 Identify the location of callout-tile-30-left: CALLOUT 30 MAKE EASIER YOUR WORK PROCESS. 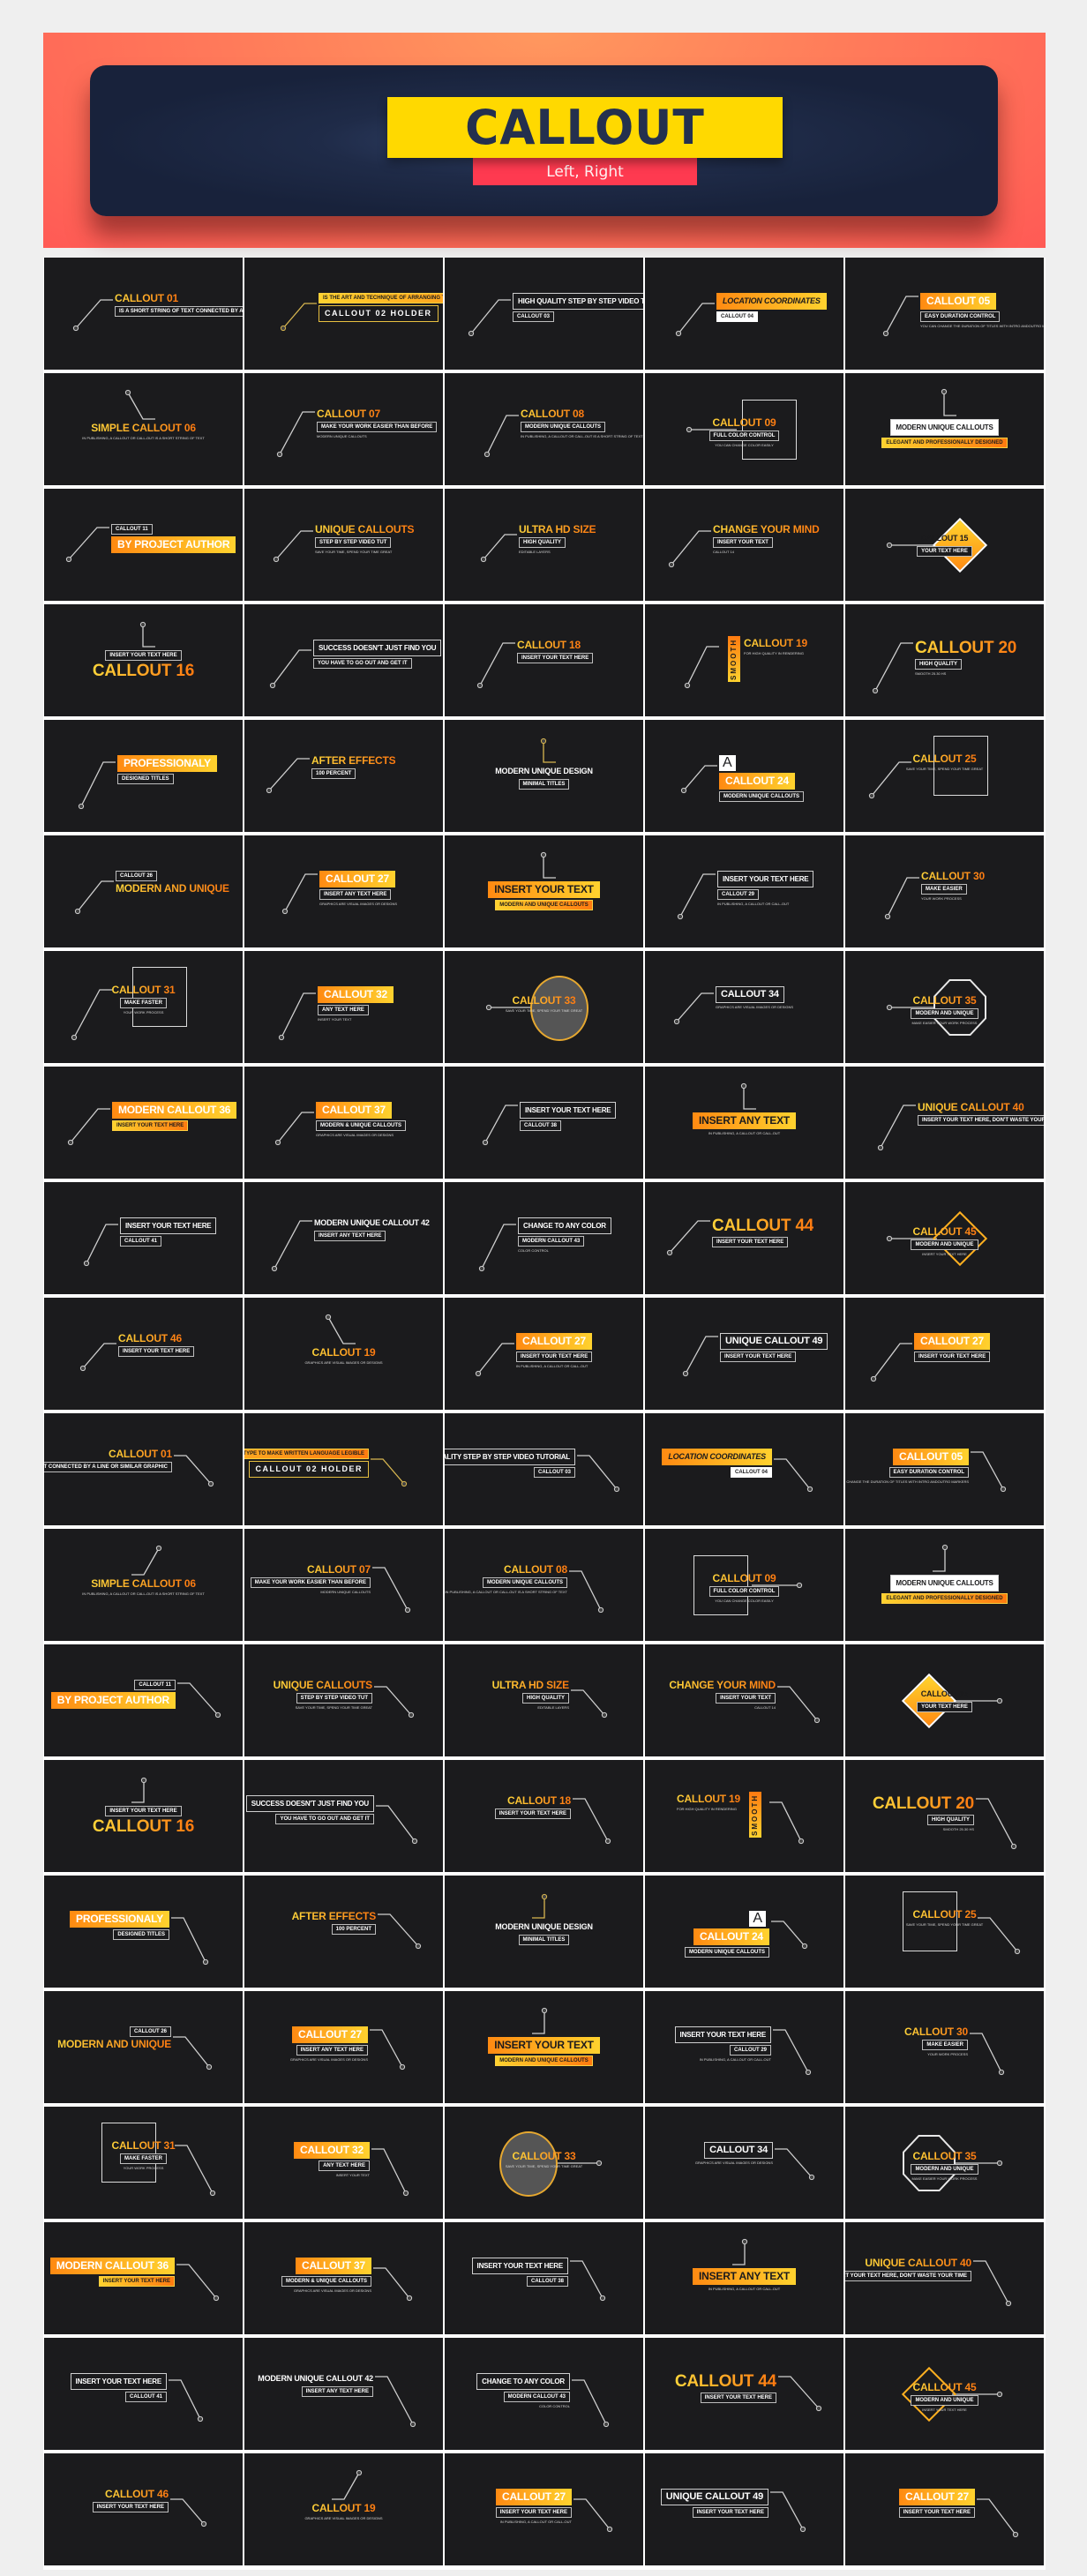
(944, 891).